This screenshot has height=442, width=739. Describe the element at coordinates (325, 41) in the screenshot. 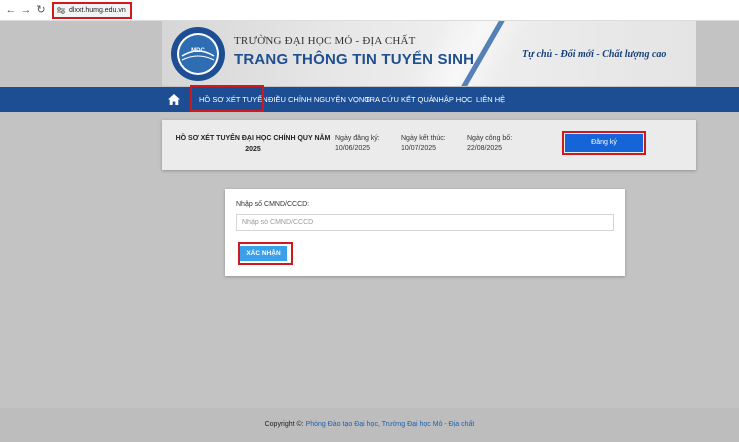

I see `university-name: TRƯỜNG ĐẠI HỌC MỎ - ĐỊA CHẤT` at that location.